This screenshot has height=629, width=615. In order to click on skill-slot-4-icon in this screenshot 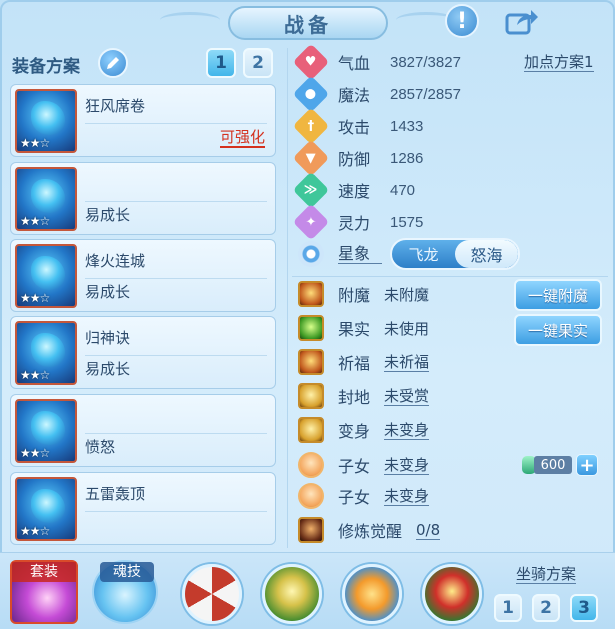, I will do `click(452, 594)`.